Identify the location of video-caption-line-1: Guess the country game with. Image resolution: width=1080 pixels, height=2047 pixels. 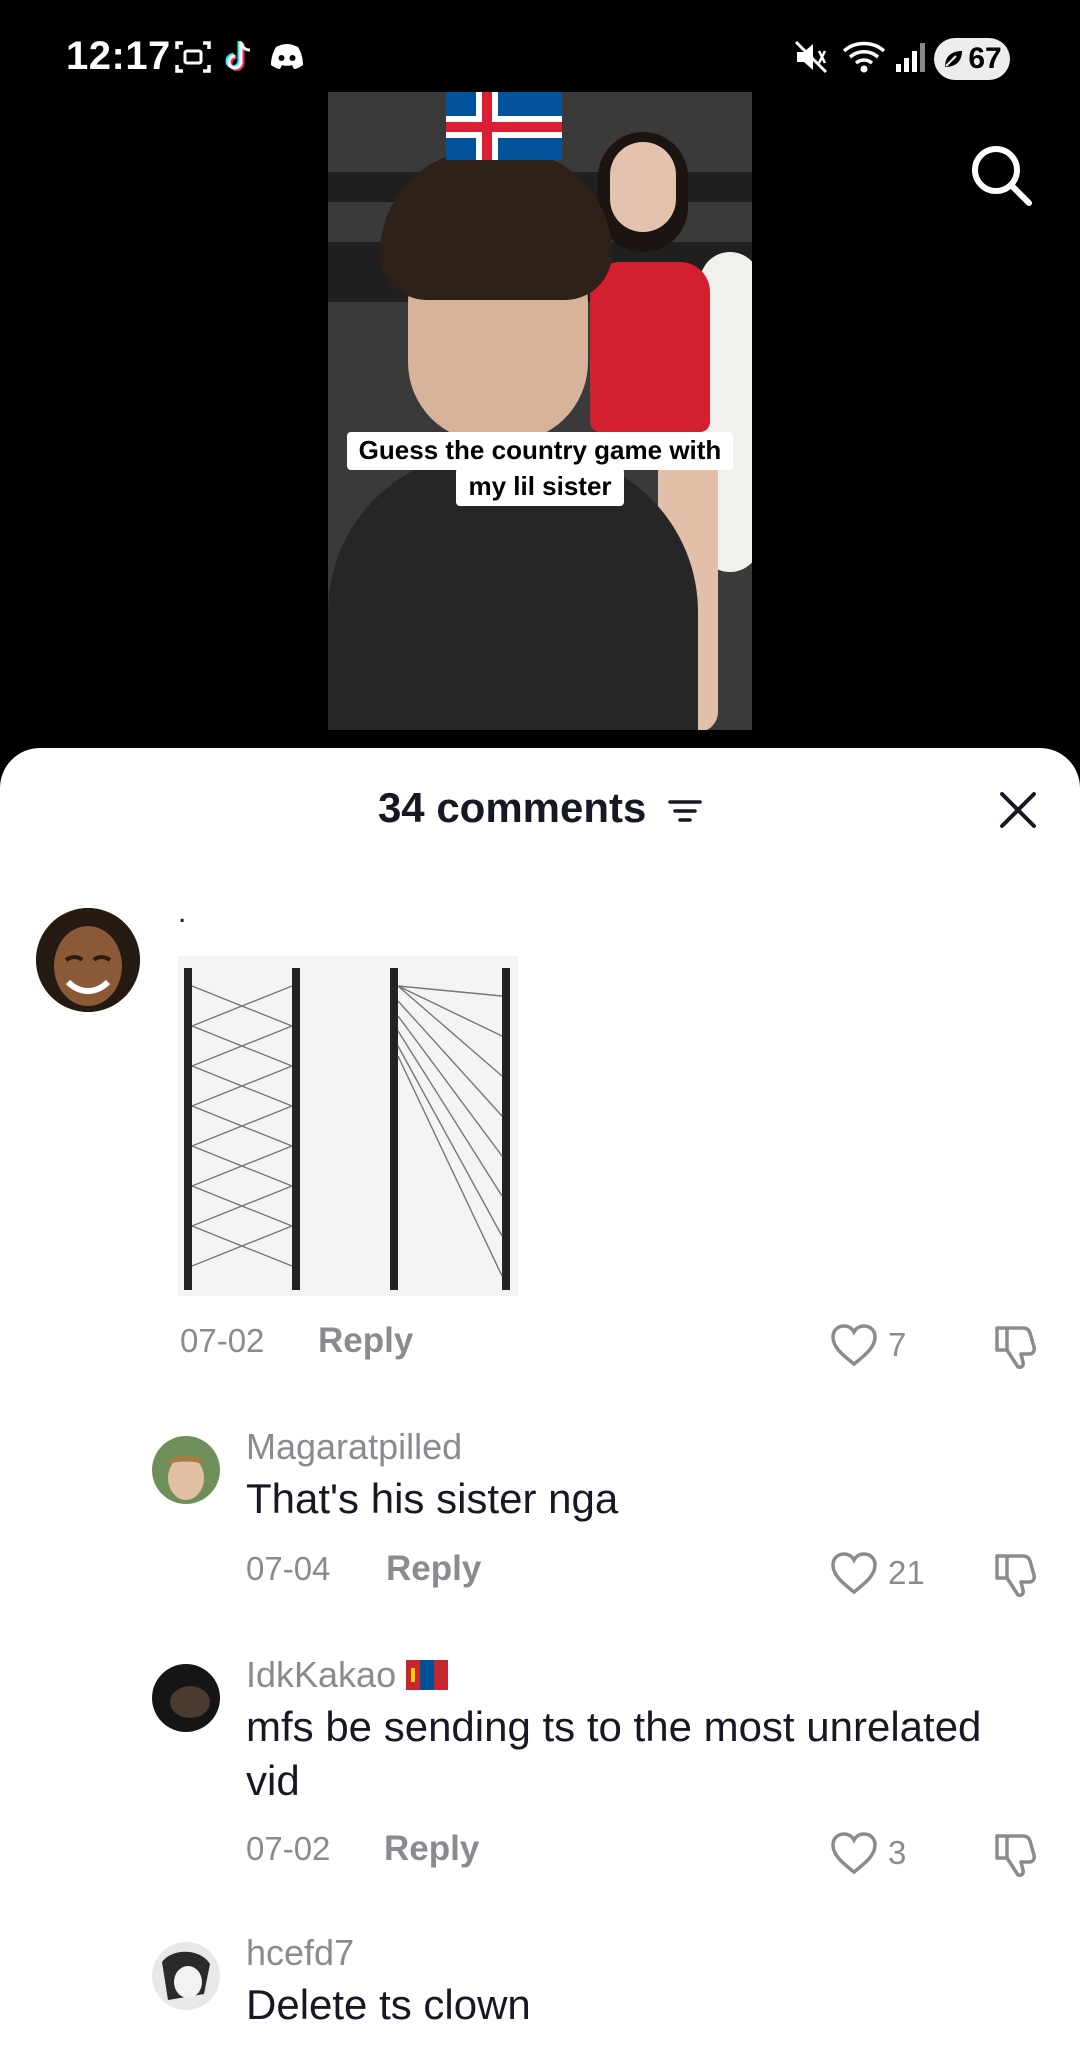
(540, 451).